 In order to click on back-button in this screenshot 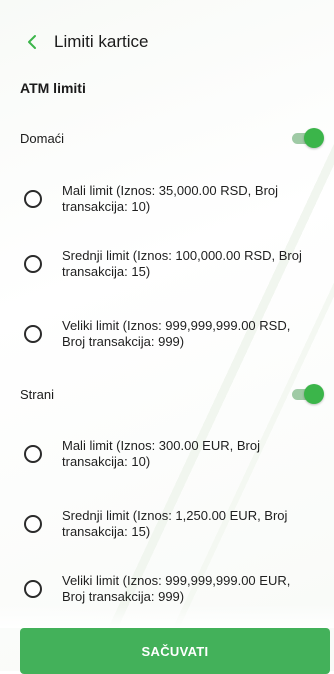, I will do `click(32, 42)`.